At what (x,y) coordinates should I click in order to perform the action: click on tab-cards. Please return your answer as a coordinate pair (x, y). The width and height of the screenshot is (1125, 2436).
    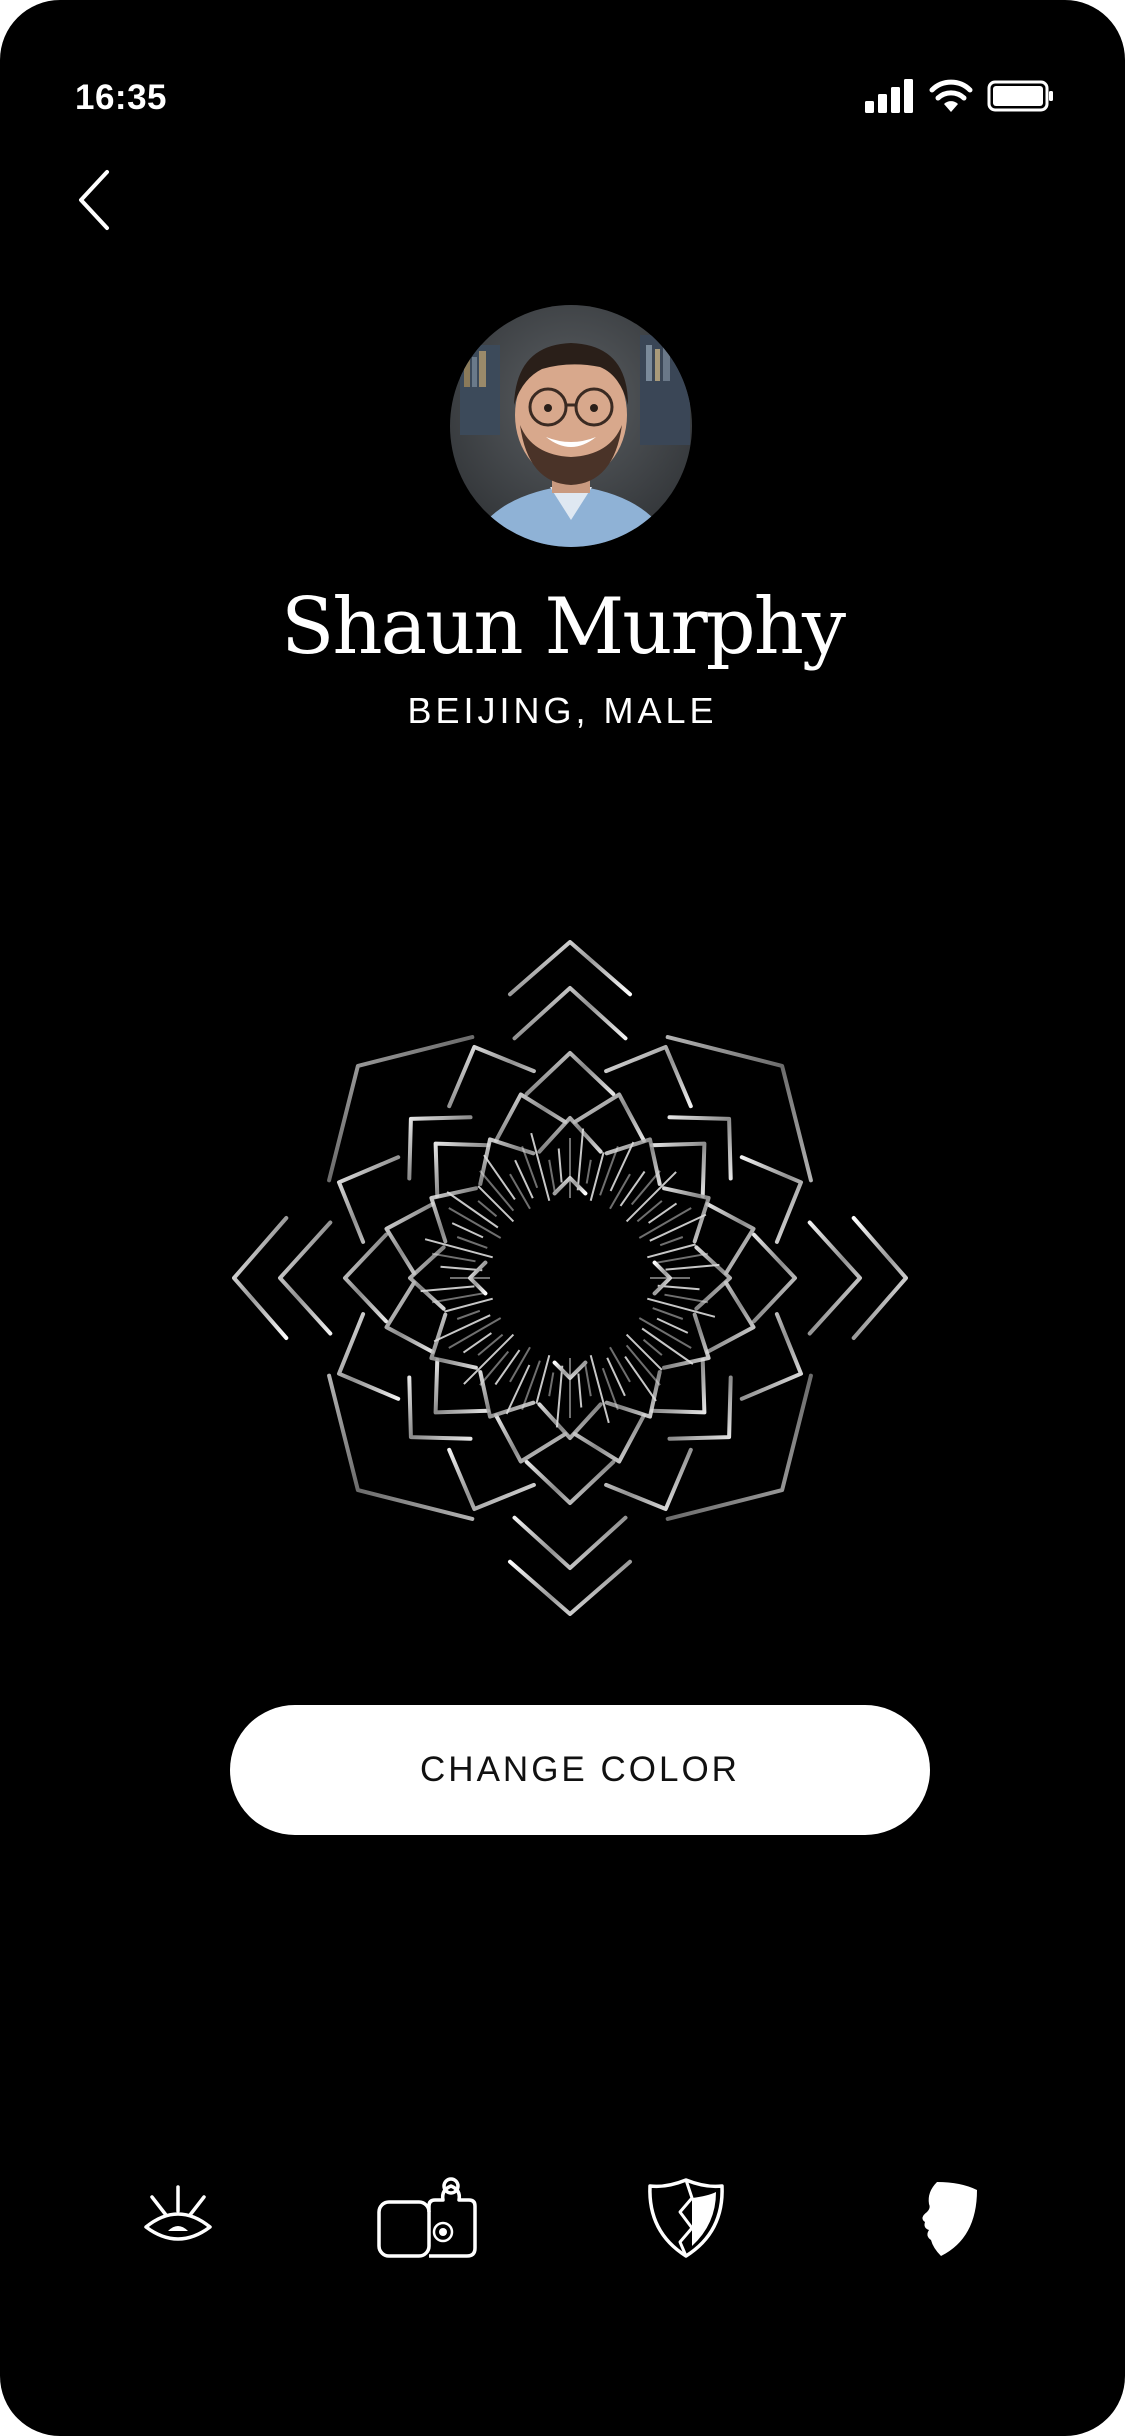
    Looking at the image, I should click on (430, 2220).